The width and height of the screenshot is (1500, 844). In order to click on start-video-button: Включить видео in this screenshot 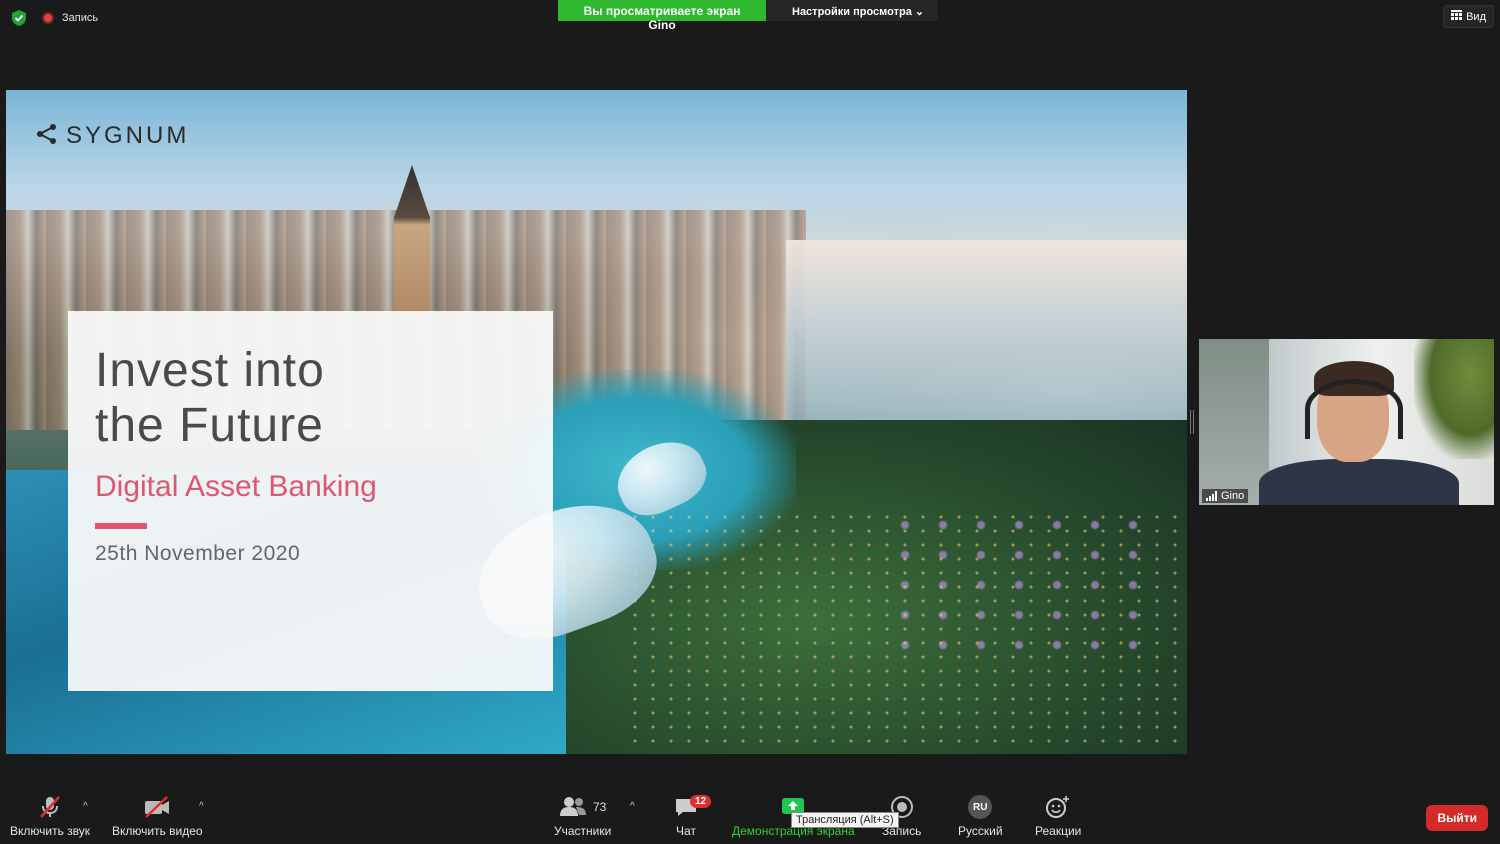, I will do `click(157, 815)`.